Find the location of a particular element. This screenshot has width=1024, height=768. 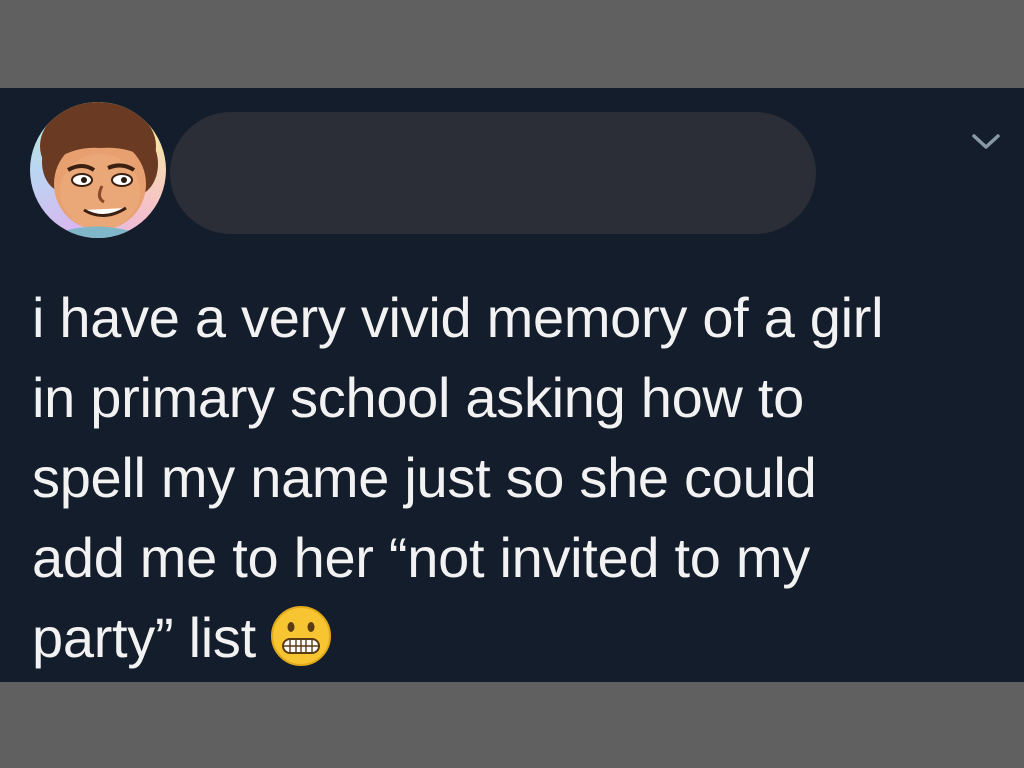

avatar is located at coordinates (98, 170).